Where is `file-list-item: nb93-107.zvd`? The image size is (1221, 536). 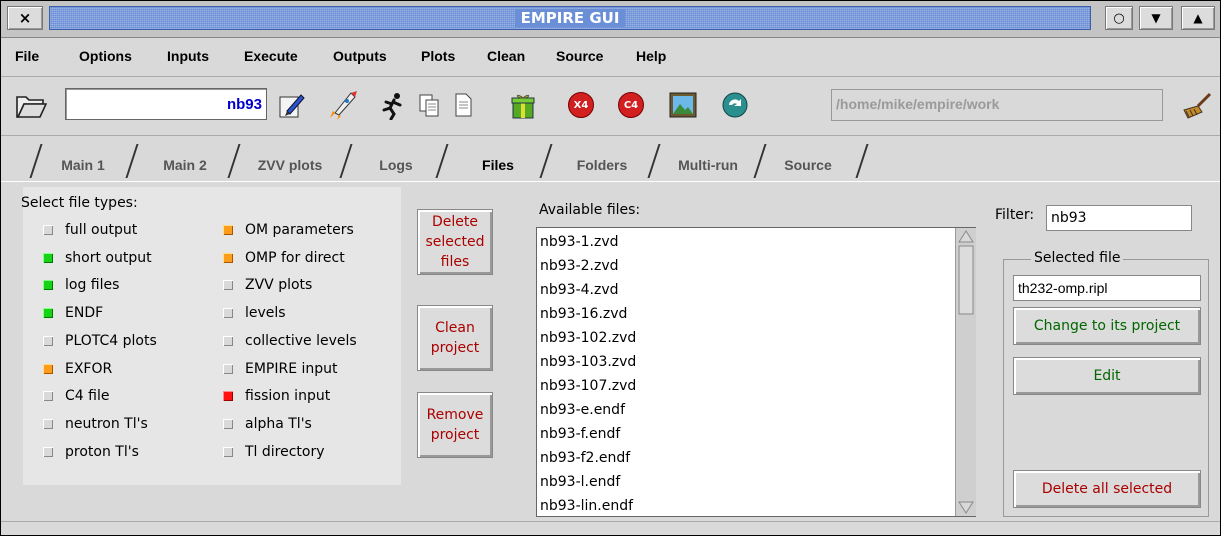
file-list-item: nb93-107.zvd is located at coordinates (588, 386).